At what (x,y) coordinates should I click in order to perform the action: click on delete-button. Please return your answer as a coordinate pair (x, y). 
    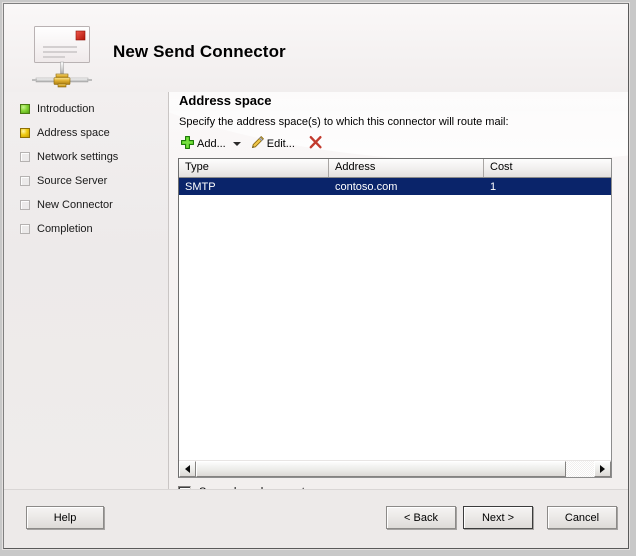
    Looking at the image, I should click on (315, 144).